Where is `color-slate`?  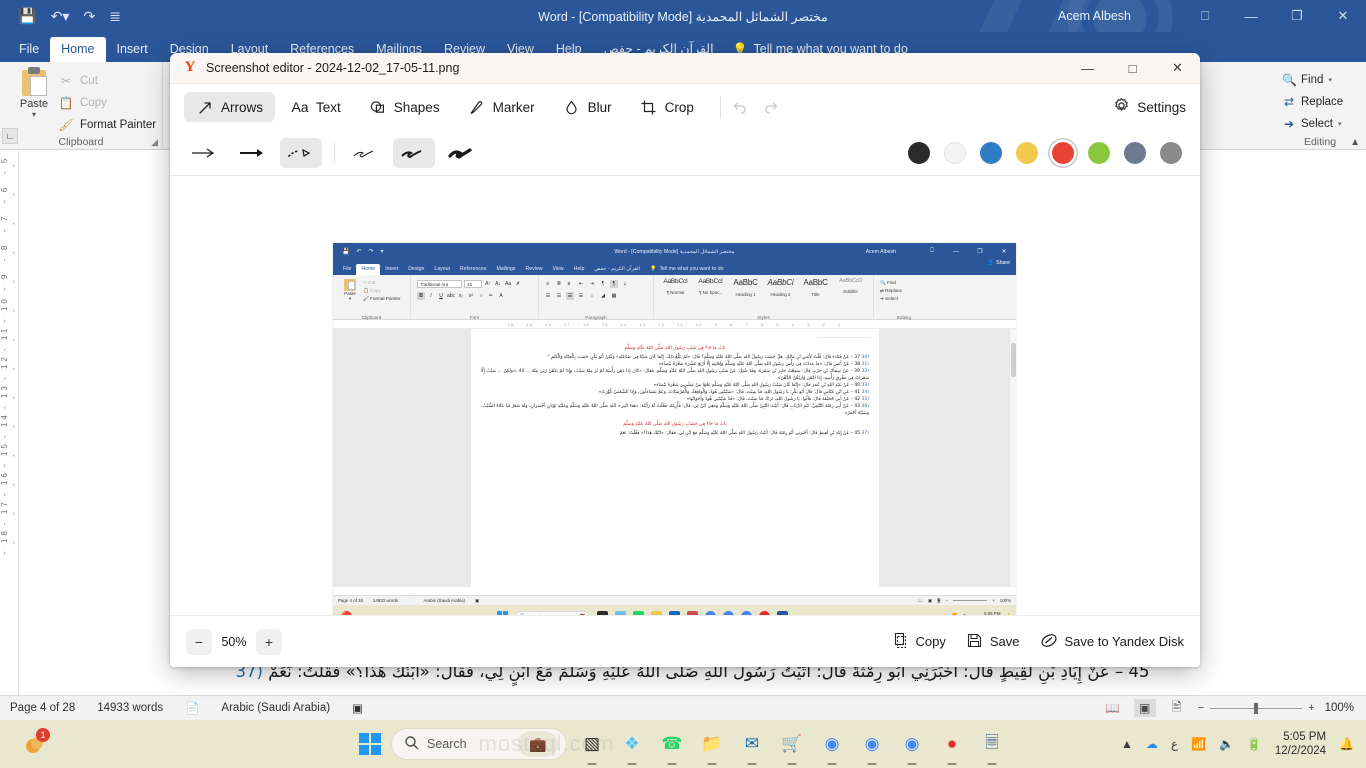
color-slate is located at coordinates (1135, 153).